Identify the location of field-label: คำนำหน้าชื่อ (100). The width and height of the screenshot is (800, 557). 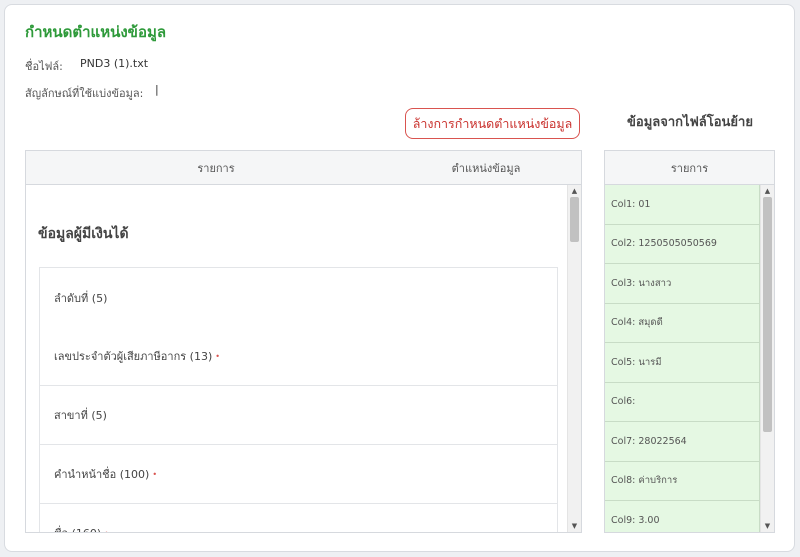
(102, 474).